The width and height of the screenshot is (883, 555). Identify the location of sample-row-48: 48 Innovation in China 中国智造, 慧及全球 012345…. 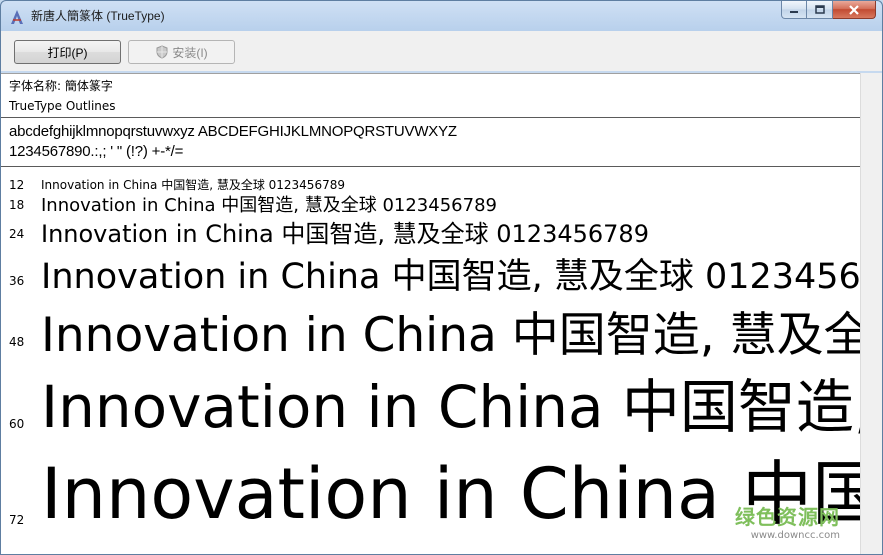
(430, 329).